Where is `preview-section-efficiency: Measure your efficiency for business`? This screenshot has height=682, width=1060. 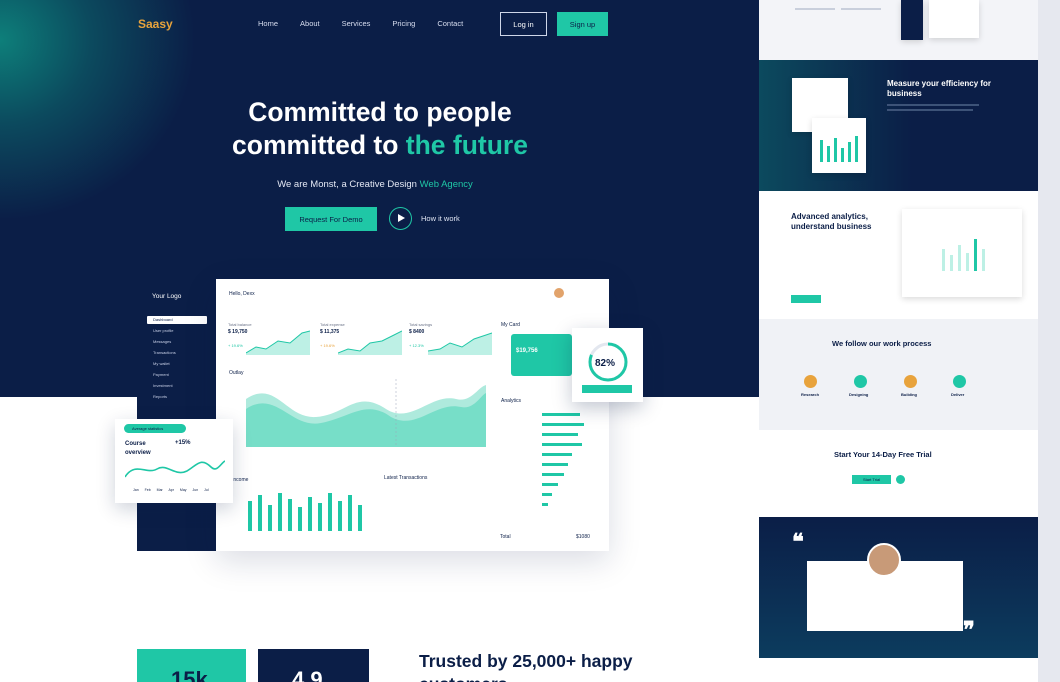 preview-section-efficiency: Measure your efficiency for business is located at coordinates (898, 125).